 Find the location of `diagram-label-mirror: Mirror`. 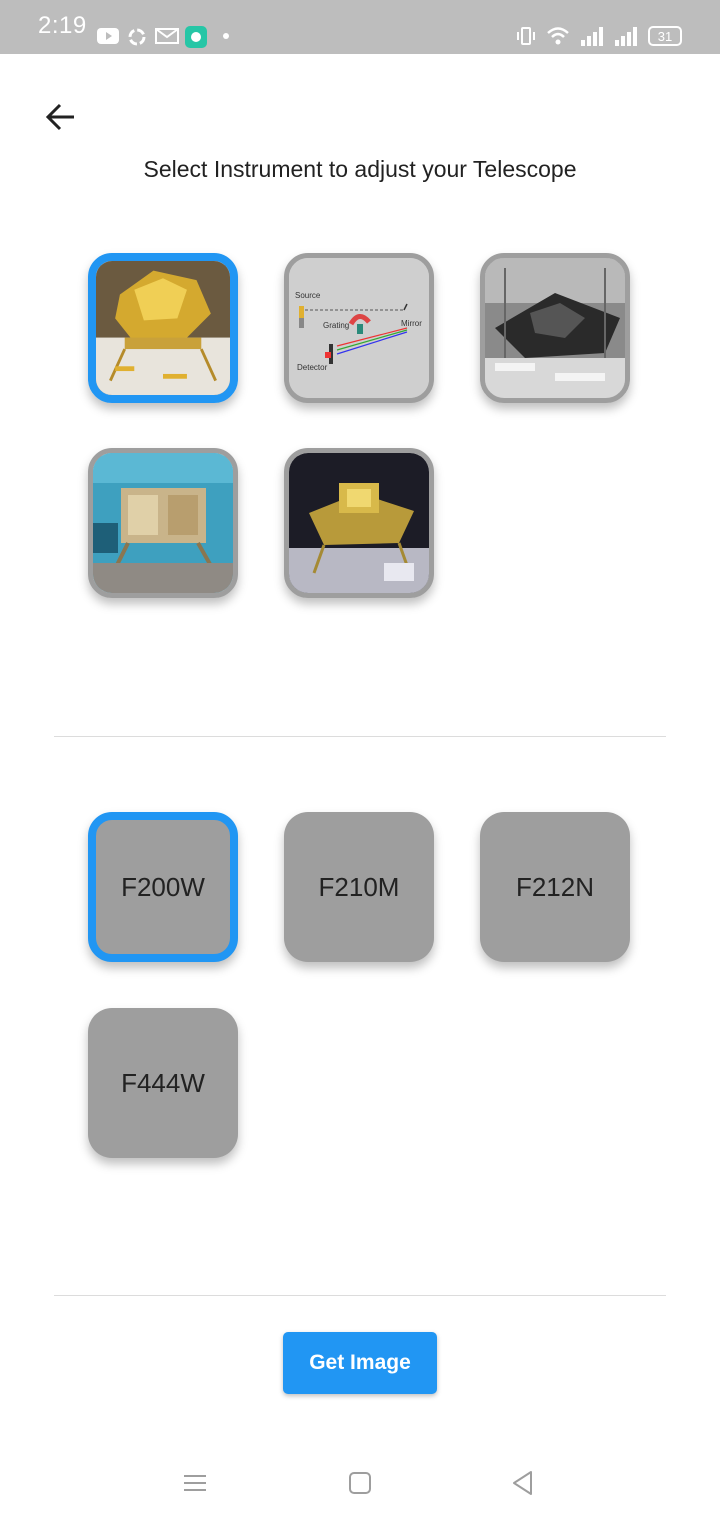

diagram-label-mirror: Mirror is located at coordinates (411, 323).